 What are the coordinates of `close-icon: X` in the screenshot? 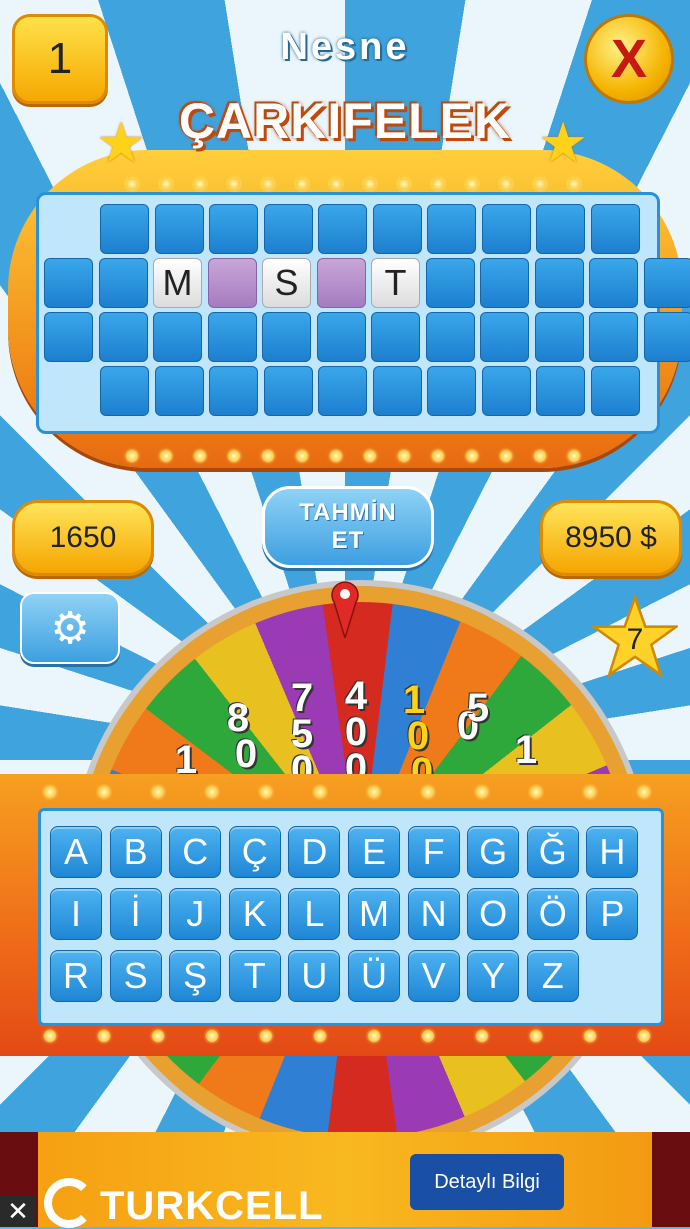 It's located at (629, 59).